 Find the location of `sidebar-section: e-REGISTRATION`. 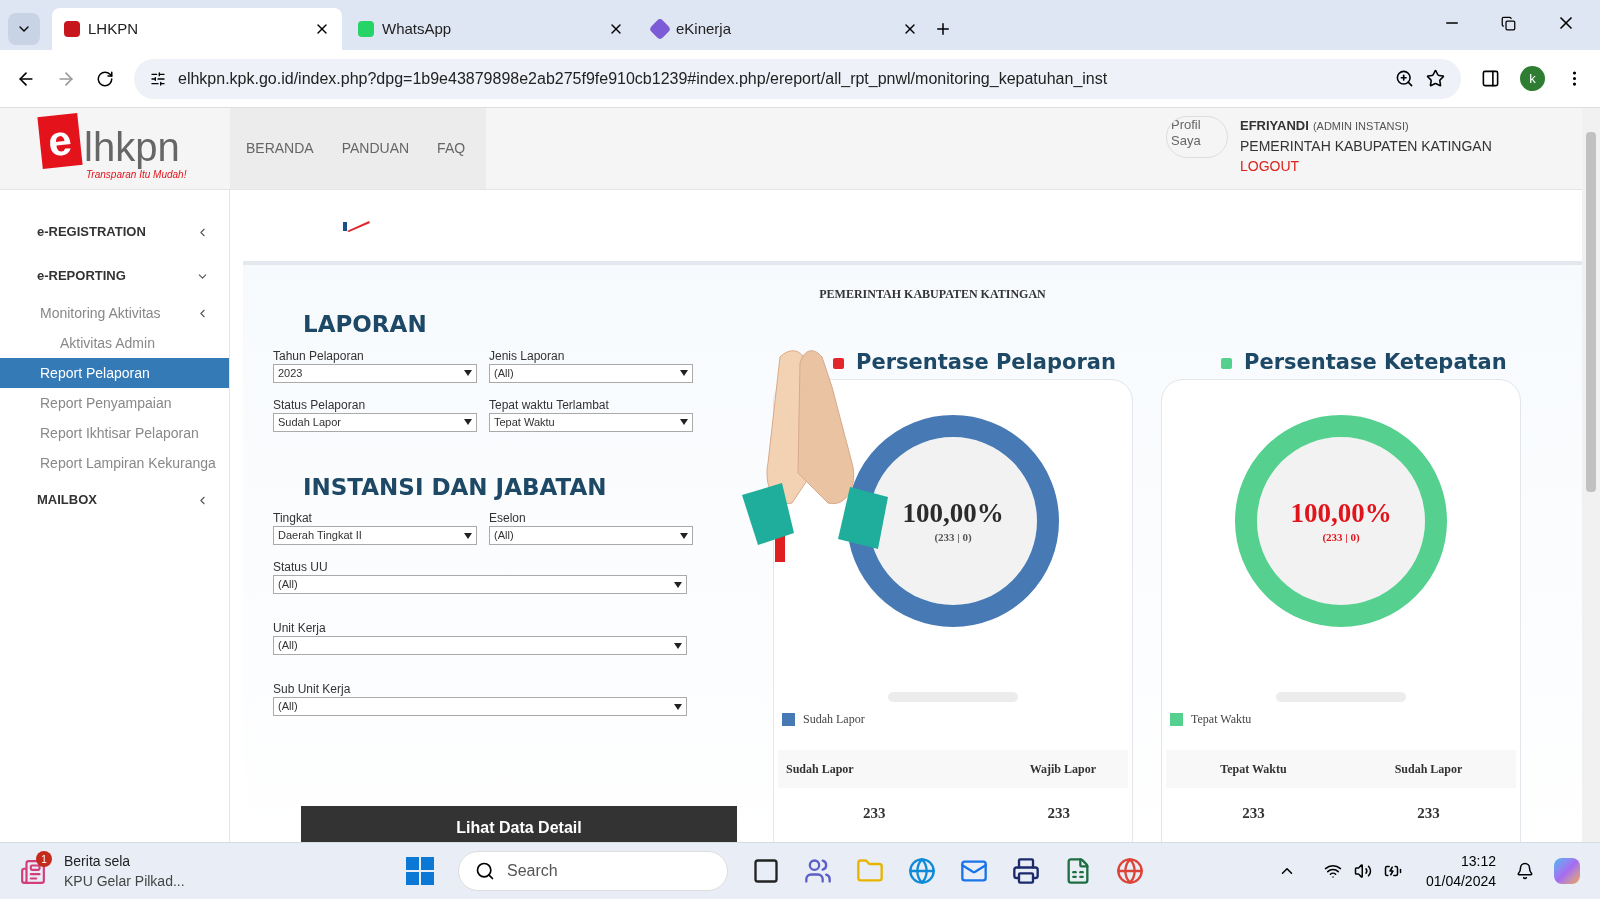

sidebar-section: e-REGISTRATION is located at coordinates (114, 232).